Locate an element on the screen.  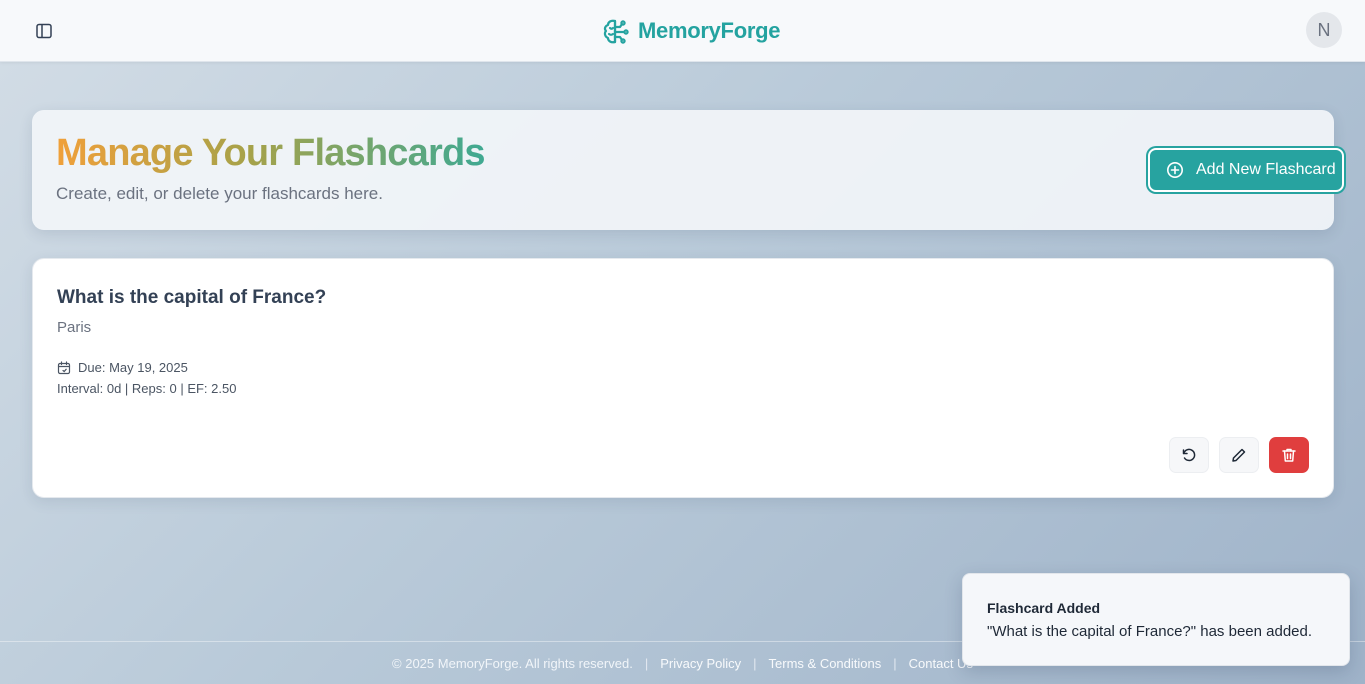
footer-copyright: © 2025 MemoryForge. All rights reserved. is located at coordinates (512, 663).